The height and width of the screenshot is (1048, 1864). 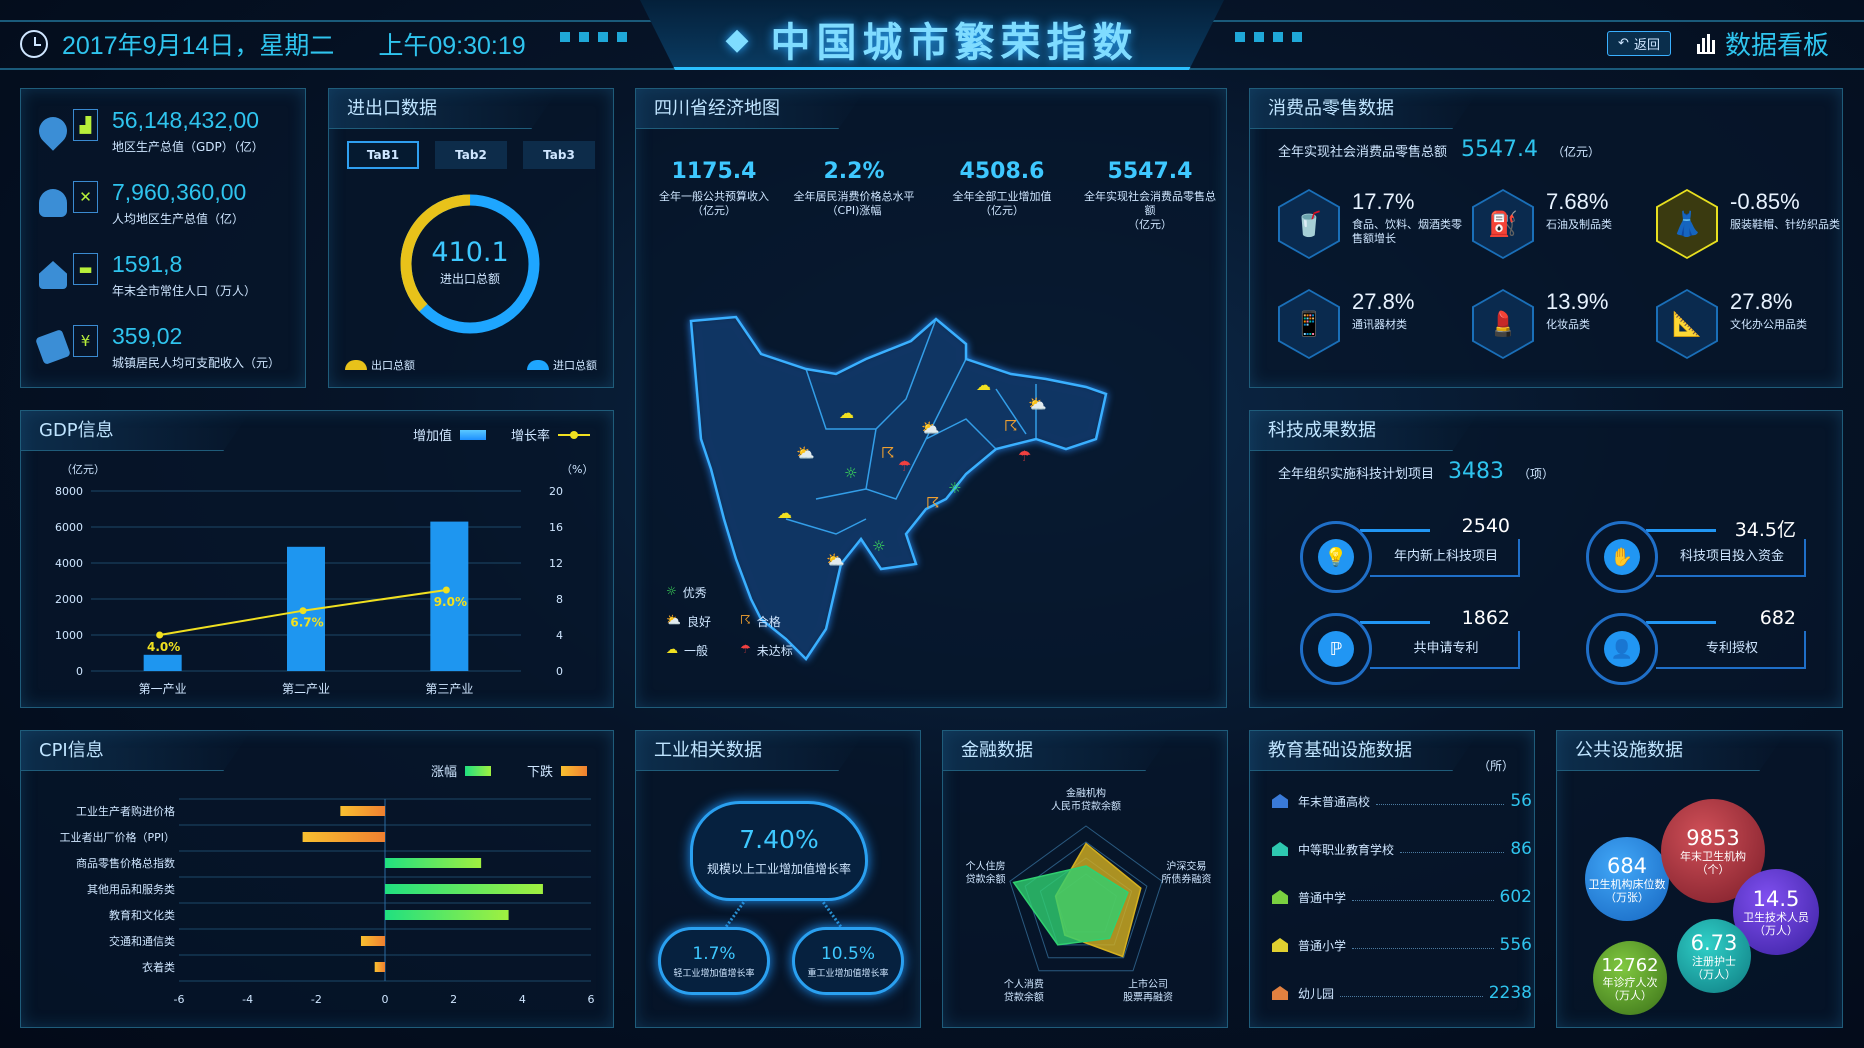 What do you see at coordinates (163, 689) in the screenshot?
I see `x-tick-label: 第一产业` at bounding box center [163, 689].